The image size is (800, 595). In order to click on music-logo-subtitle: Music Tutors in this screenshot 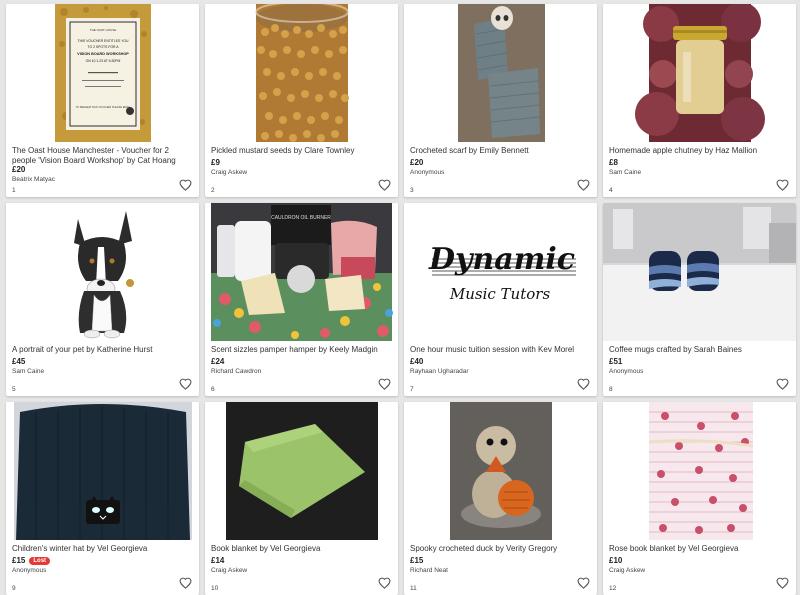, I will do `click(500, 294)`.